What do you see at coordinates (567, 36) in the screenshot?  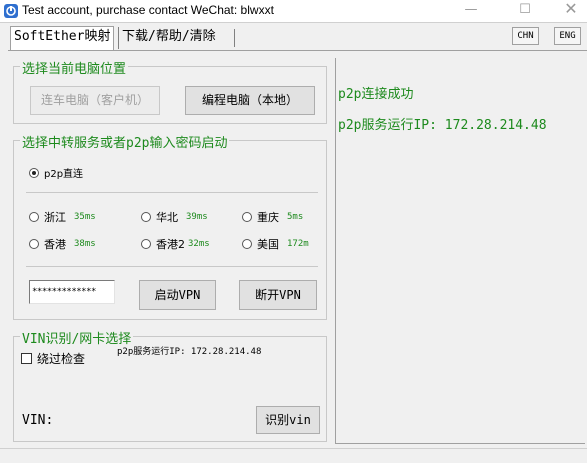 I see `eng-language-button: ENG` at bounding box center [567, 36].